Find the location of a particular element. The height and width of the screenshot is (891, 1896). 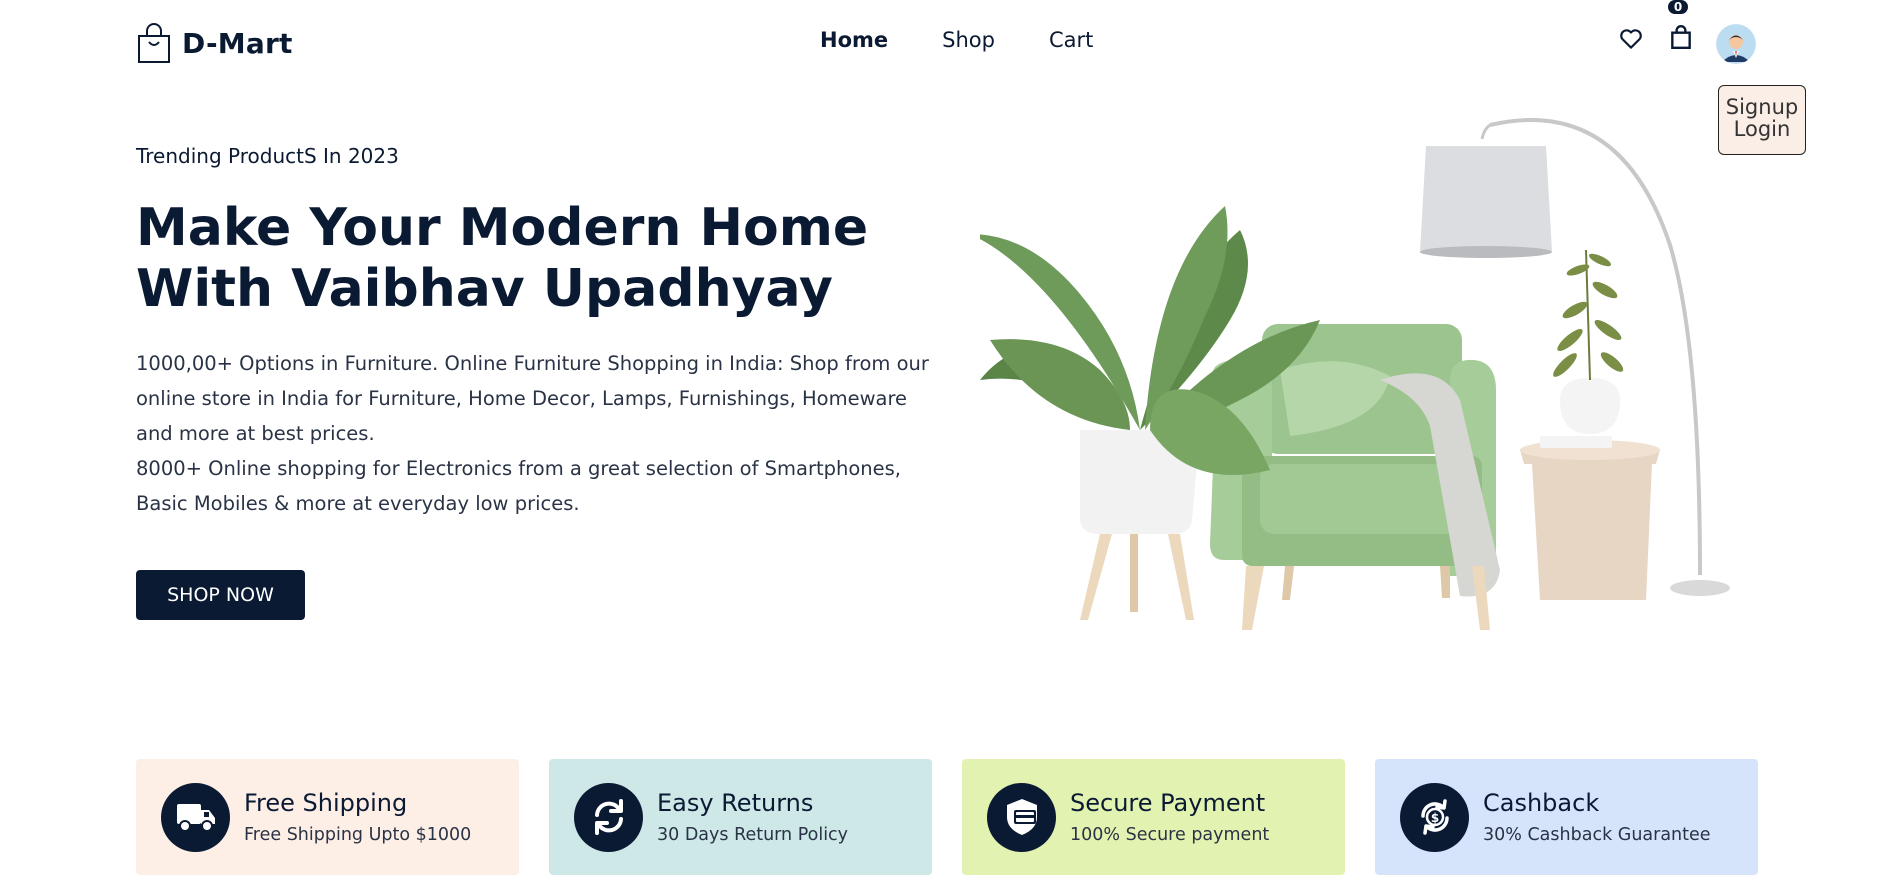

feature-card-cashback: $ Cashback 30% Cashback Guarantee is located at coordinates (1566, 817).